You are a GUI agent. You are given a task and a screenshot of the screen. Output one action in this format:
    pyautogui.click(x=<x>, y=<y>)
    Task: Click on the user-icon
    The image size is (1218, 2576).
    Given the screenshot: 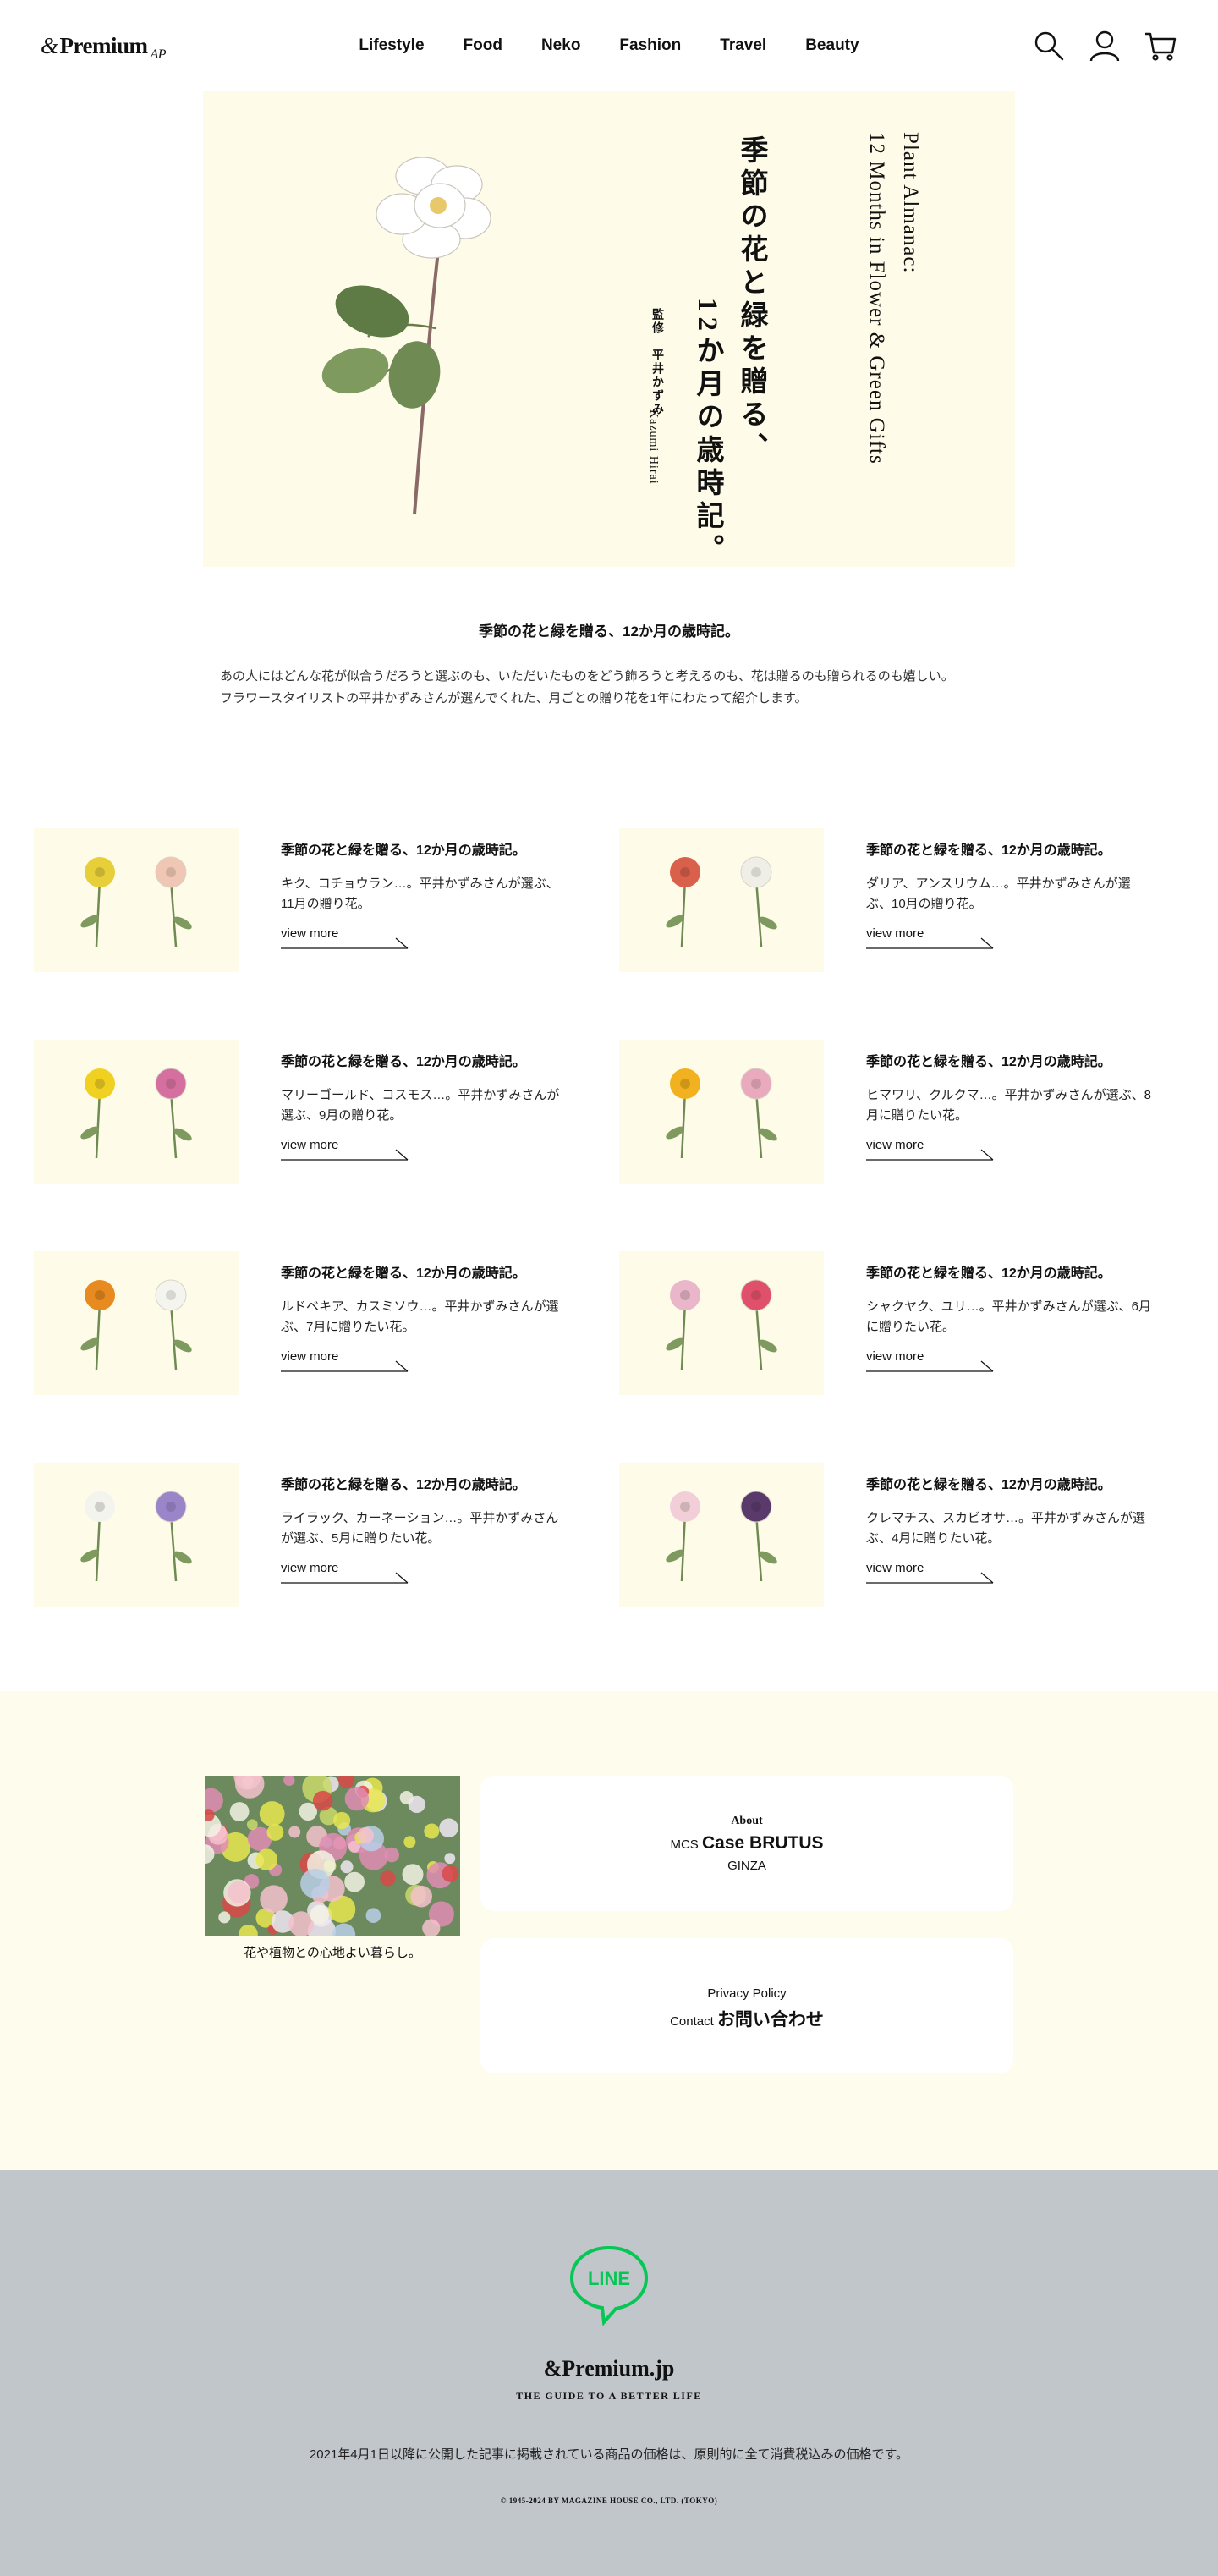 What is the action you would take?
    pyautogui.click(x=1105, y=46)
    